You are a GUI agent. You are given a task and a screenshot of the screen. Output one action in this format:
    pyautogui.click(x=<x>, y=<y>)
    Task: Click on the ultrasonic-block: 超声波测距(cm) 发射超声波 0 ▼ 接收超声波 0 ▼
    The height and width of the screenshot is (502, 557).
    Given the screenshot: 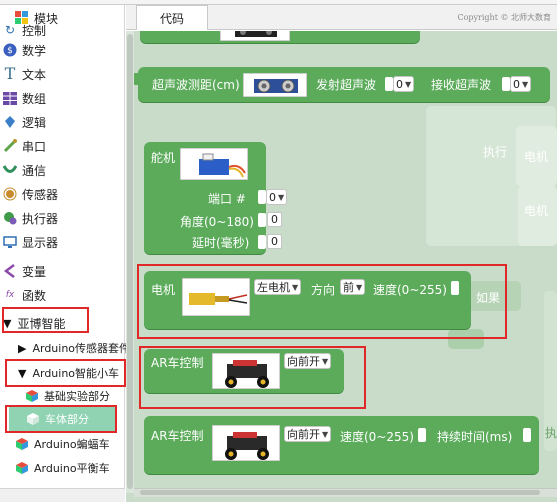 What is the action you would take?
    pyautogui.click(x=344, y=84)
    